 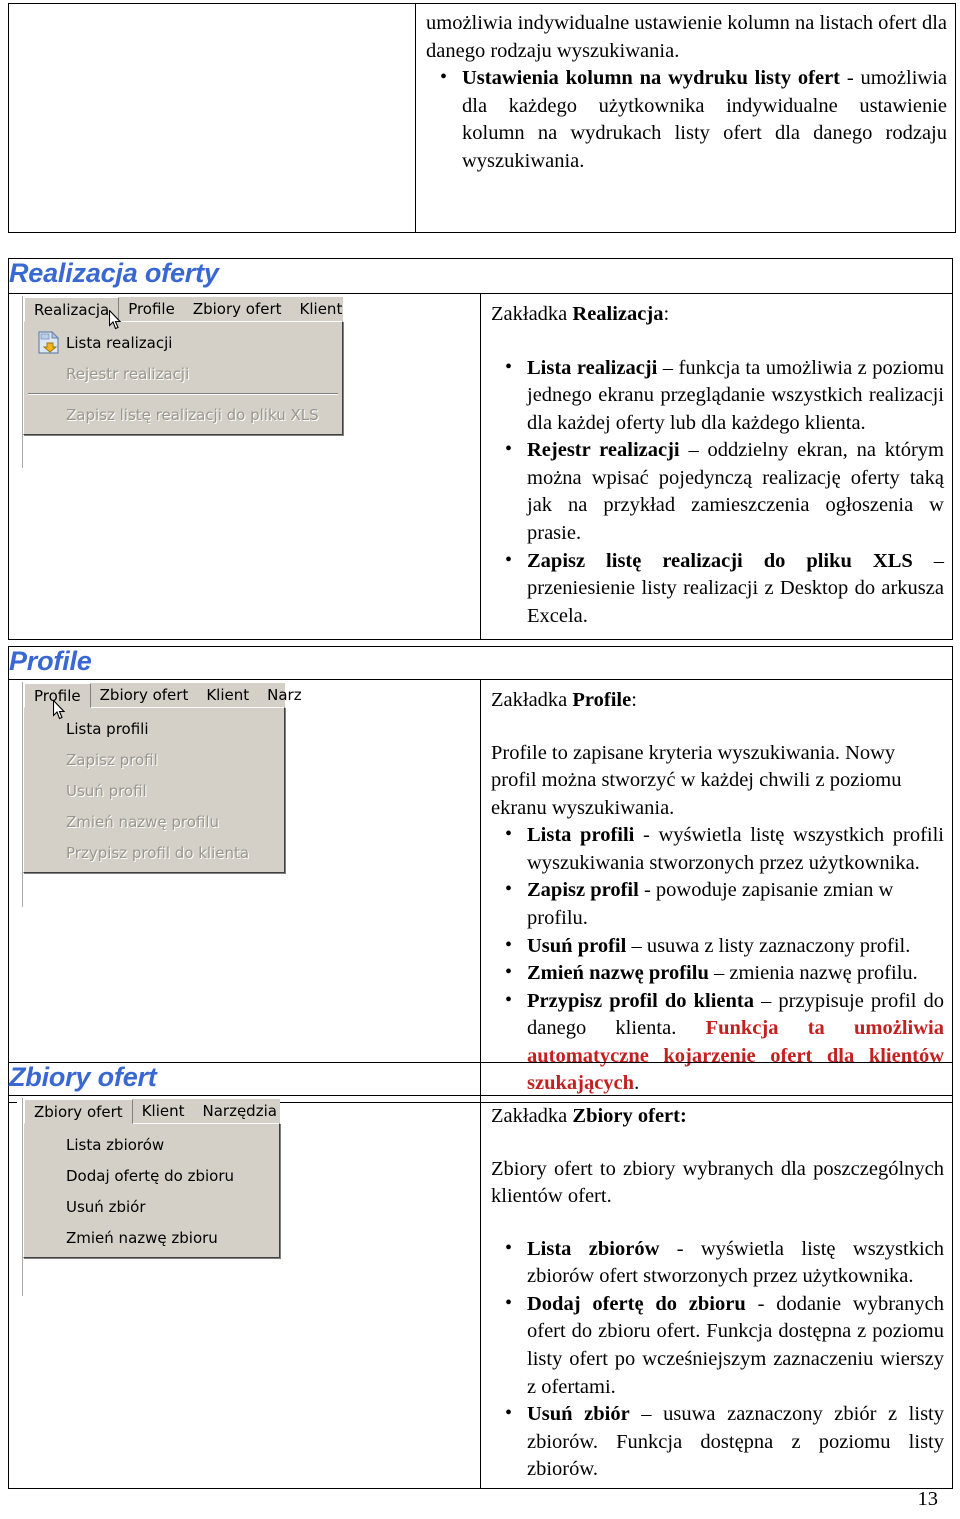 What do you see at coordinates (112, 759) in the screenshot?
I see `menu-option-label: Zapisz profil` at bounding box center [112, 759].